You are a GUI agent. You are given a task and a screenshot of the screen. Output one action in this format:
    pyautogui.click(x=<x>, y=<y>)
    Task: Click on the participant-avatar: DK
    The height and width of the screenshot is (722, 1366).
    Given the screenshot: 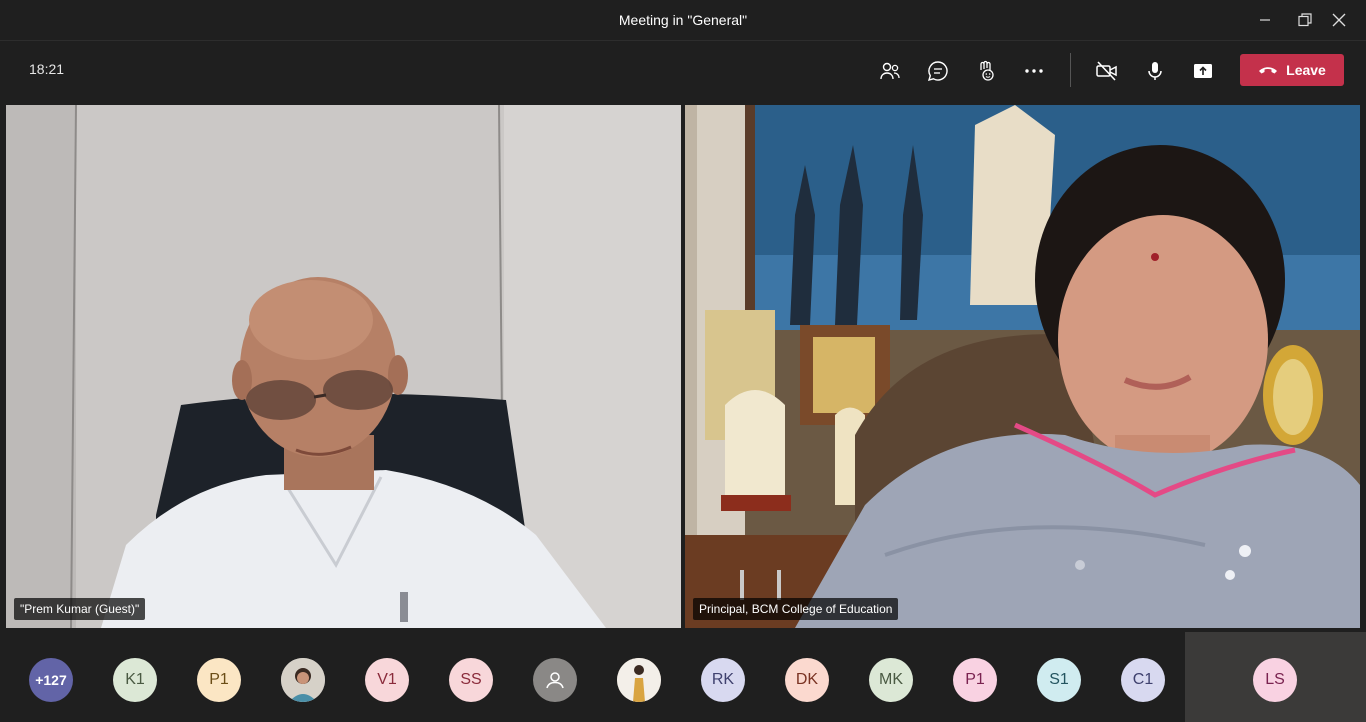 What is the action you would take?
    pyautogui.click(x=807, y=680)
    